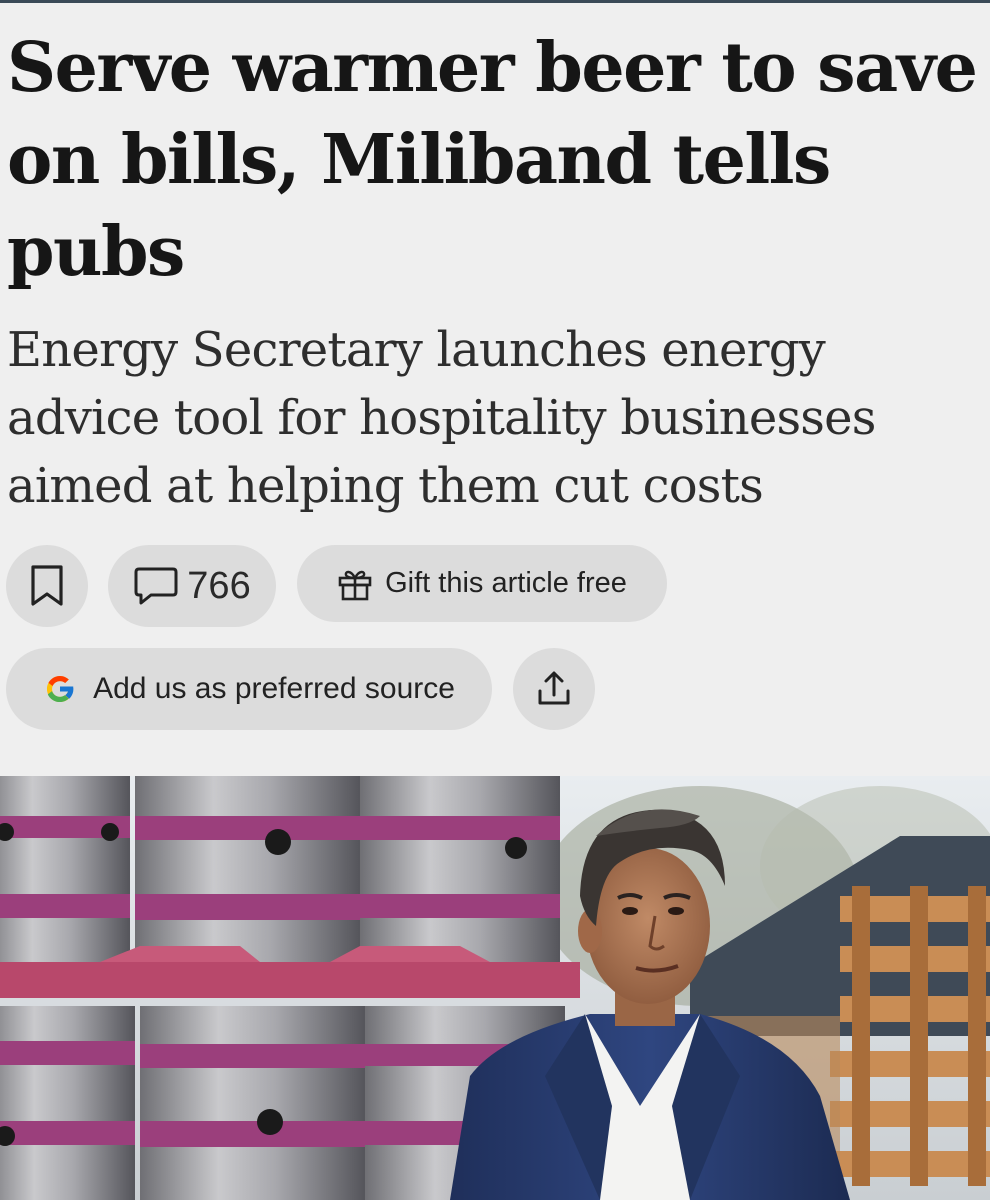 The height and width of the screenshot is (1200, 990). What do you see at coordinates (506, 583) in the screenshot?
I see `gift-article-label: Gift this article free` at bounding box center [506, 583].